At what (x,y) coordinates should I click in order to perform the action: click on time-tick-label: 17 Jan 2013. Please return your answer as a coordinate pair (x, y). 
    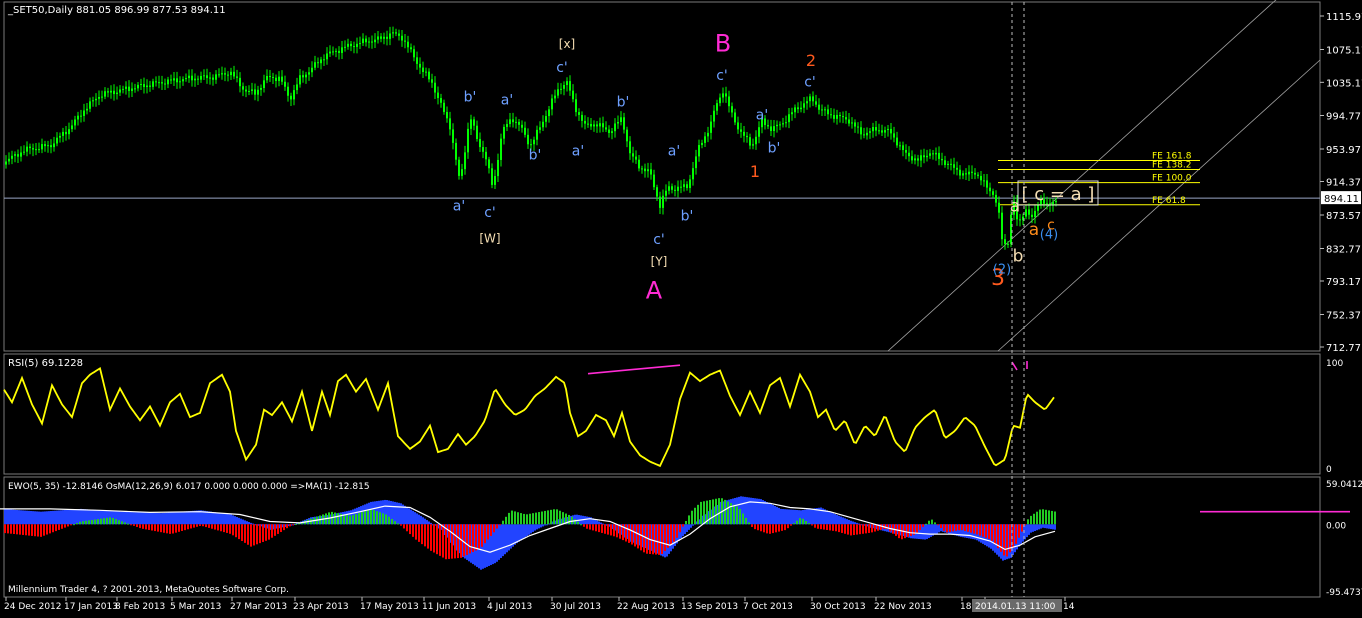
    Looking at the image, I should click on (91, 607).